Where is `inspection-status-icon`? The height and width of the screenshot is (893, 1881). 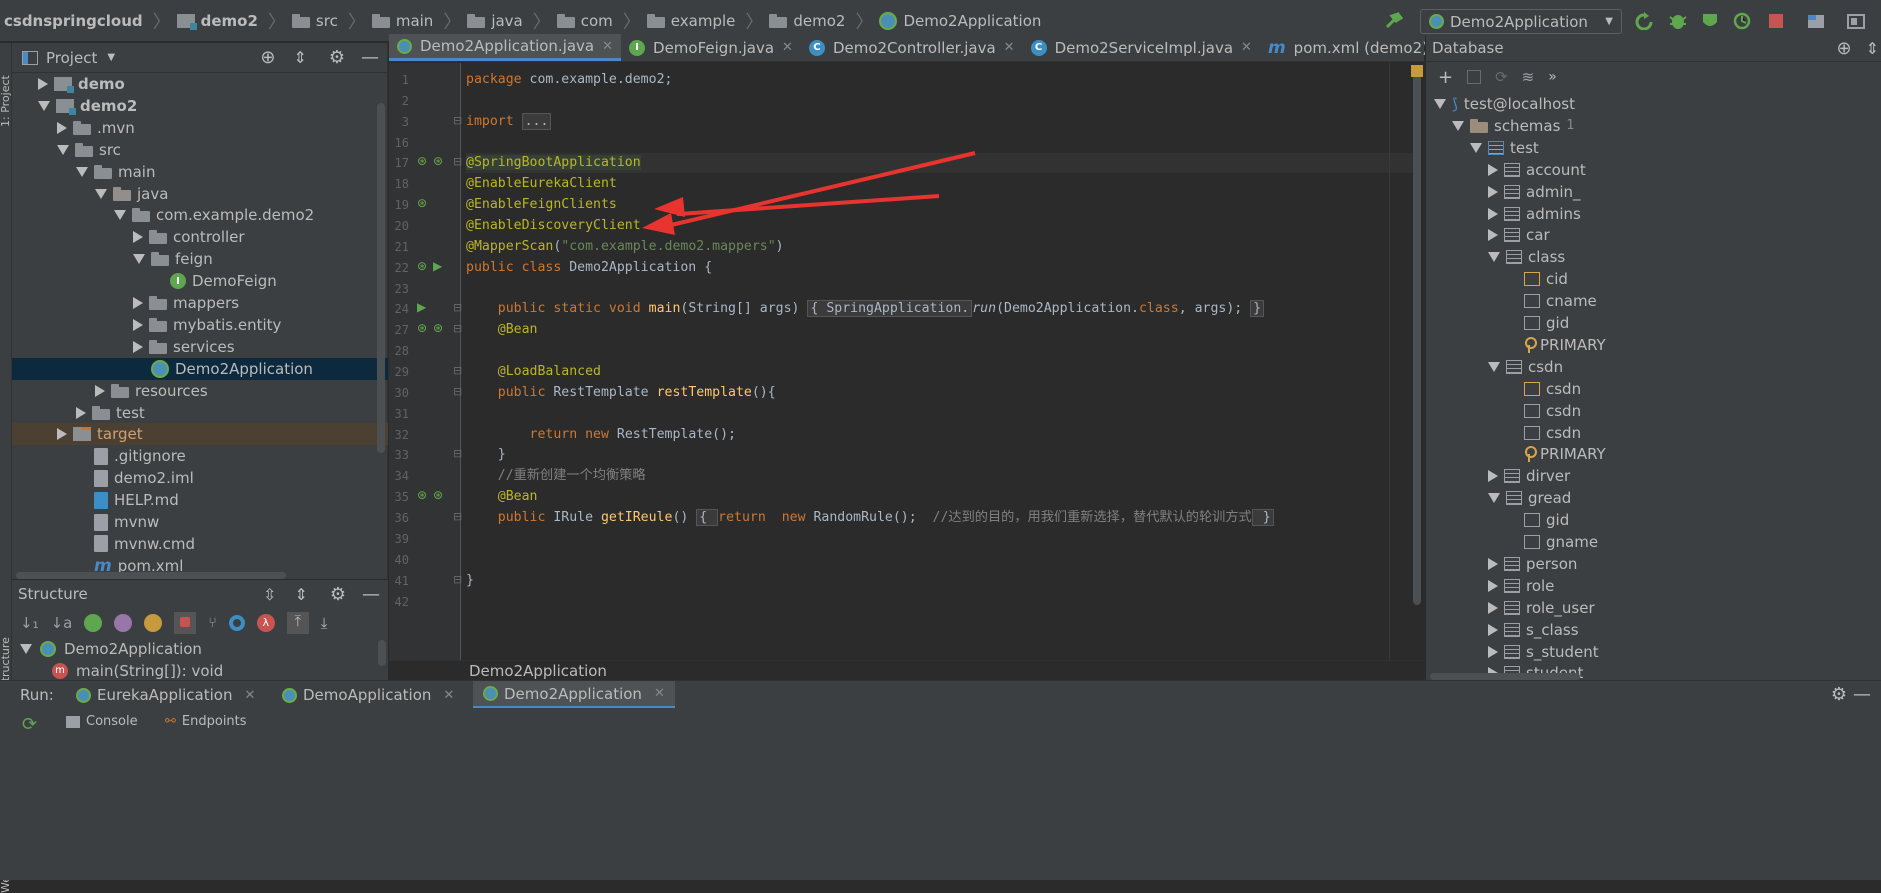
inspection-status-icon is located at coordinates (1417, 71).